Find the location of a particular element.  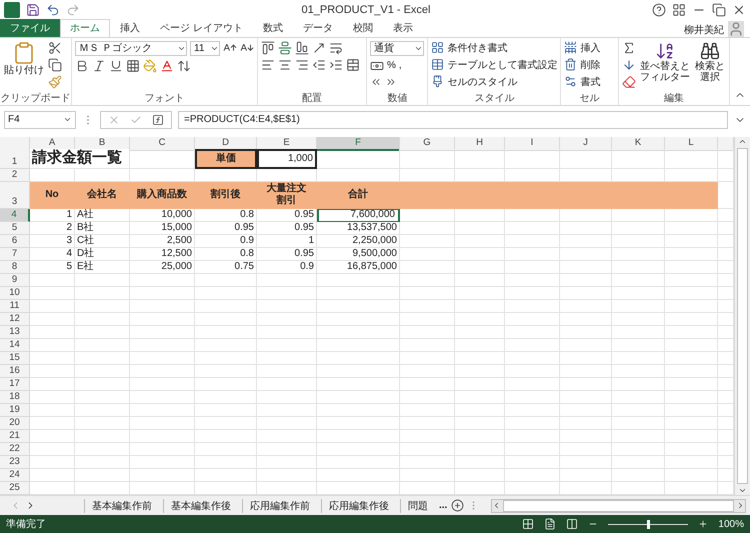

style-menu-button: 条件付き書式 is located at coordinates (477, 47).